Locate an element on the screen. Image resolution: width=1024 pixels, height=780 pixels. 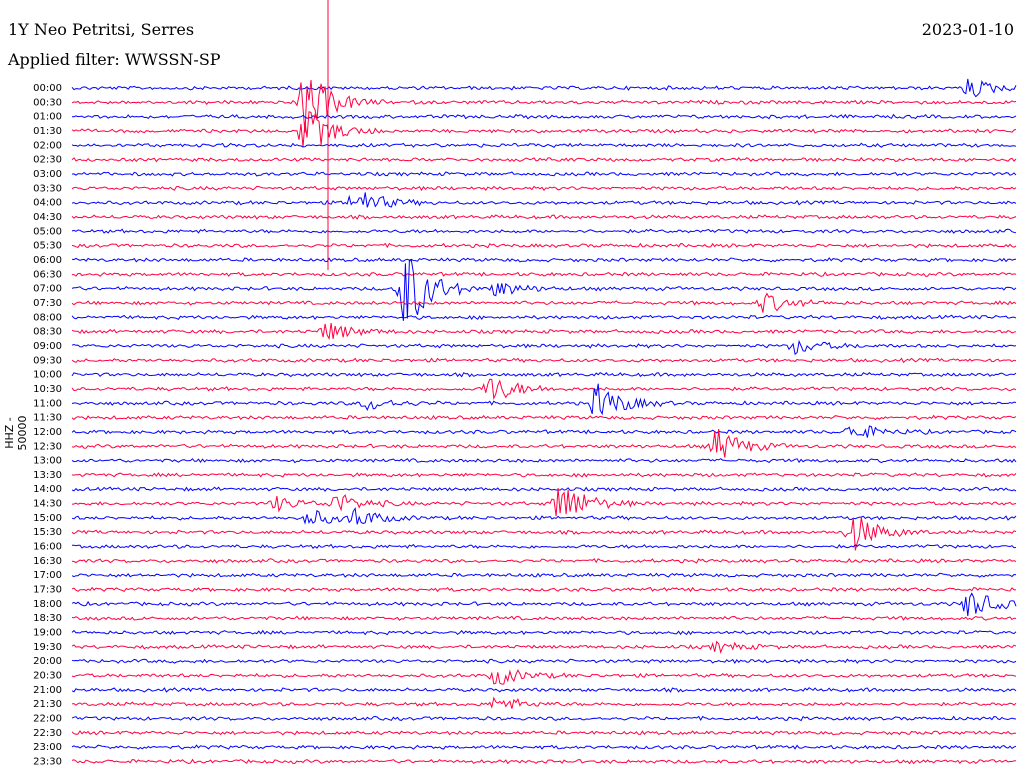
row-label: 00:00 is located at coordinates (47, 88).